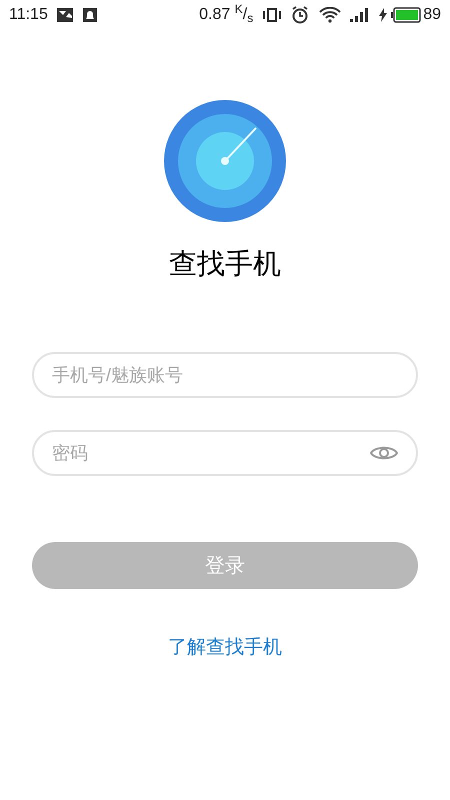 This screenshot has height=800, width=450. What do you see at coordinates (272, 15) in the screenshot?
I see `vibrate-icon` at bounding box center [272, 15].